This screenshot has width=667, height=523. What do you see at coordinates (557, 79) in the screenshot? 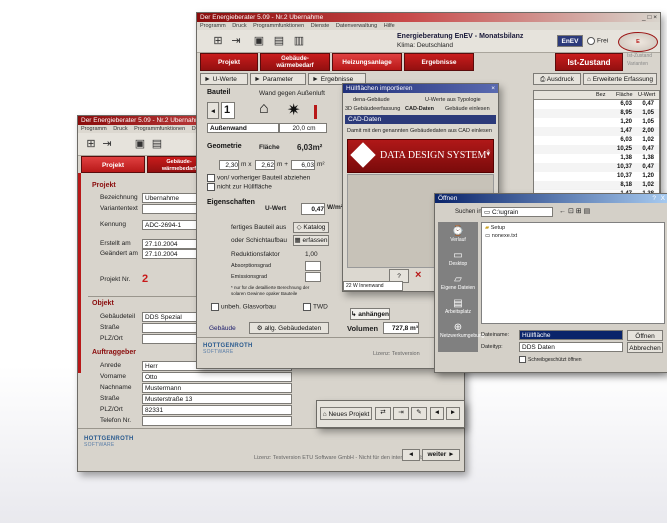
I see `ausdruck-button: ⎙ Ausdruck` at bounding box center [557, 79].